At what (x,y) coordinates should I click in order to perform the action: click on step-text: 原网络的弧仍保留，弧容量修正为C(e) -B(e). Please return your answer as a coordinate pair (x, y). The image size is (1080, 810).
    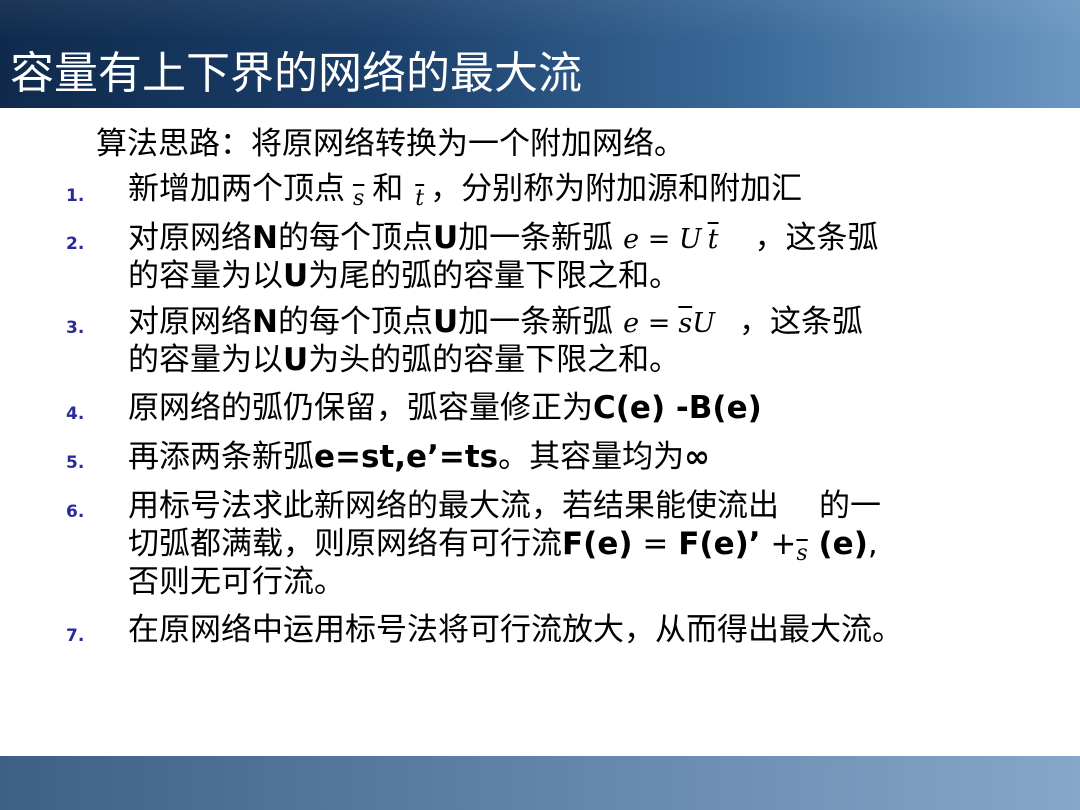
    Looking at the image, I should click on (578, 408).